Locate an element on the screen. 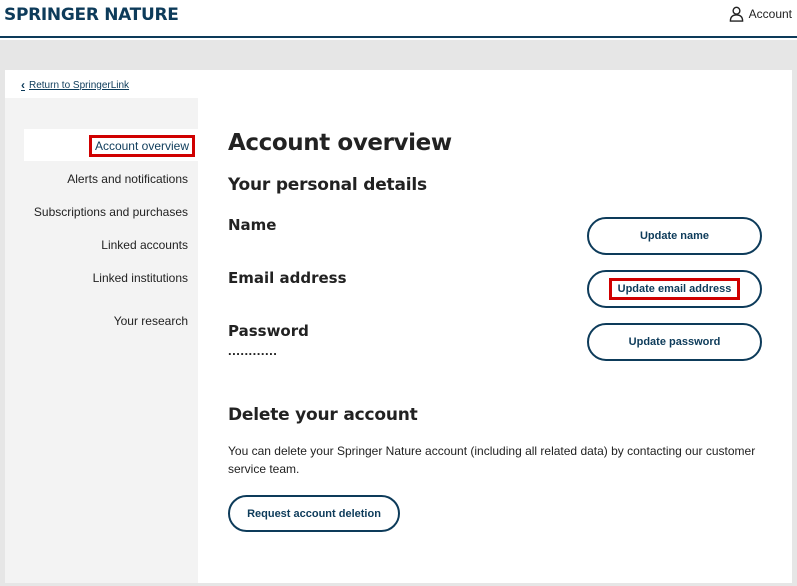 The width and height of the screenshot is (797, 586). request-deletion-label: Request account deletion is located at coordinates (314, 513).